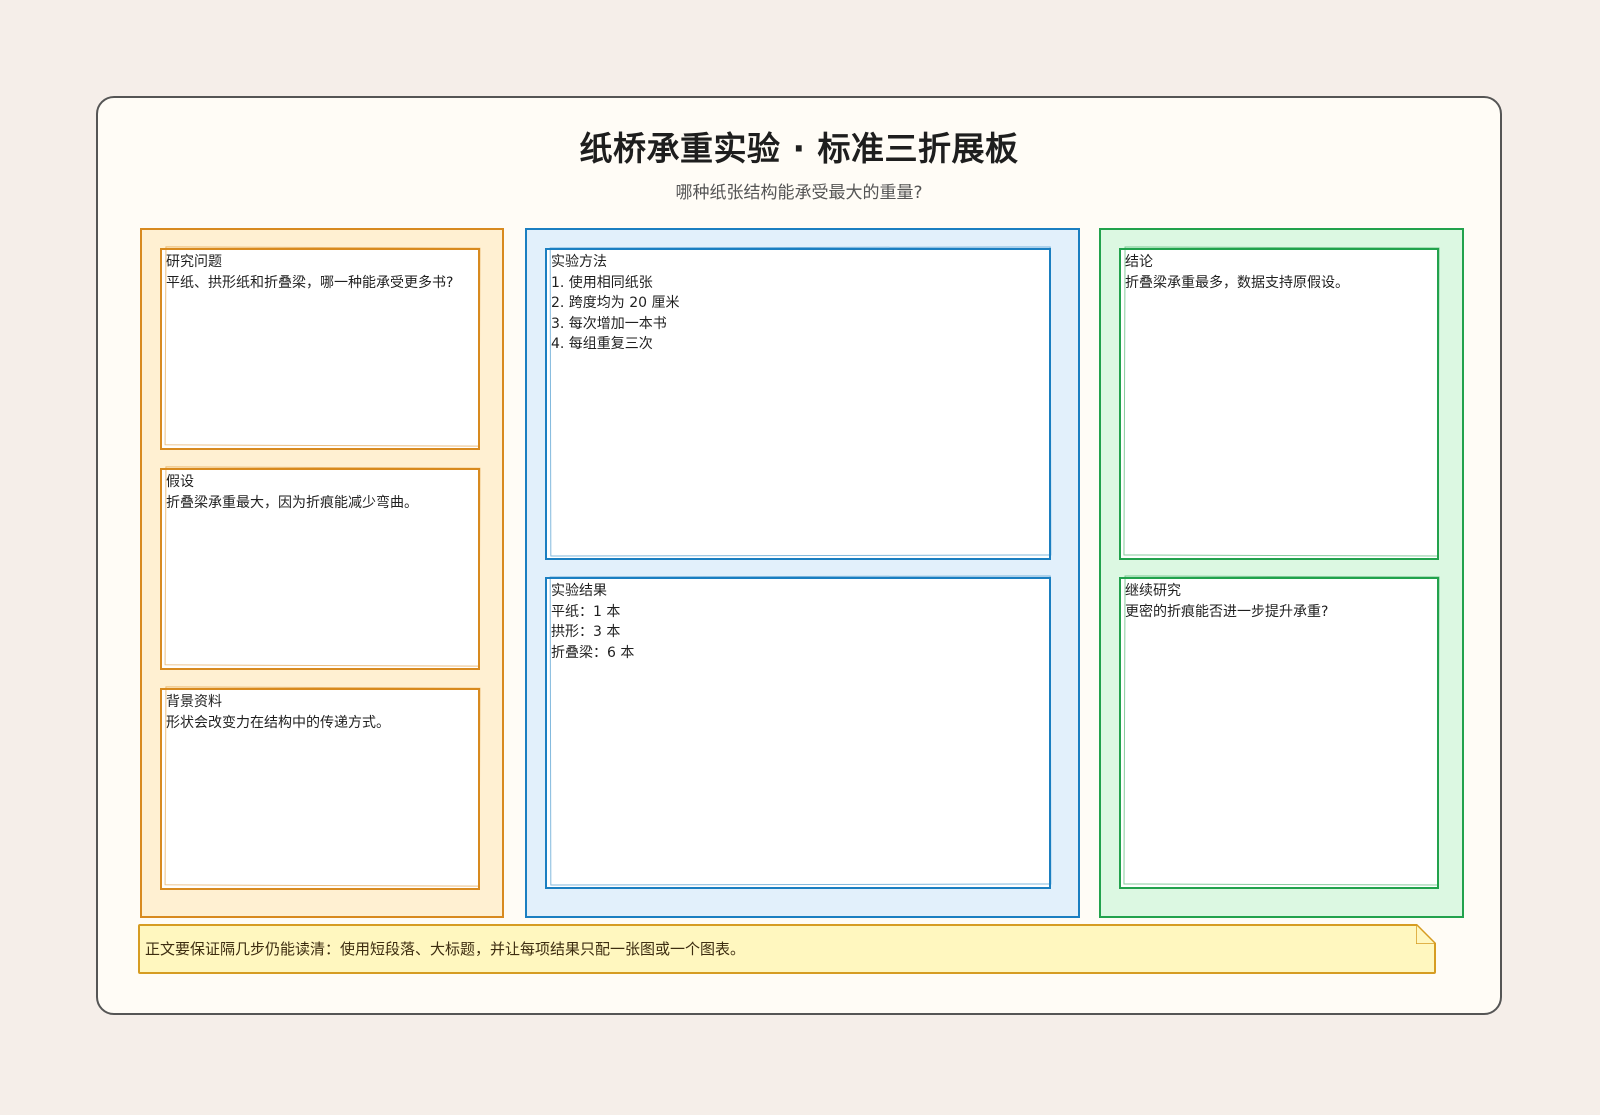  Describe the element at coordinates (579, 262) in the screenshot. I see `card-heading: 实验方法` at that location.